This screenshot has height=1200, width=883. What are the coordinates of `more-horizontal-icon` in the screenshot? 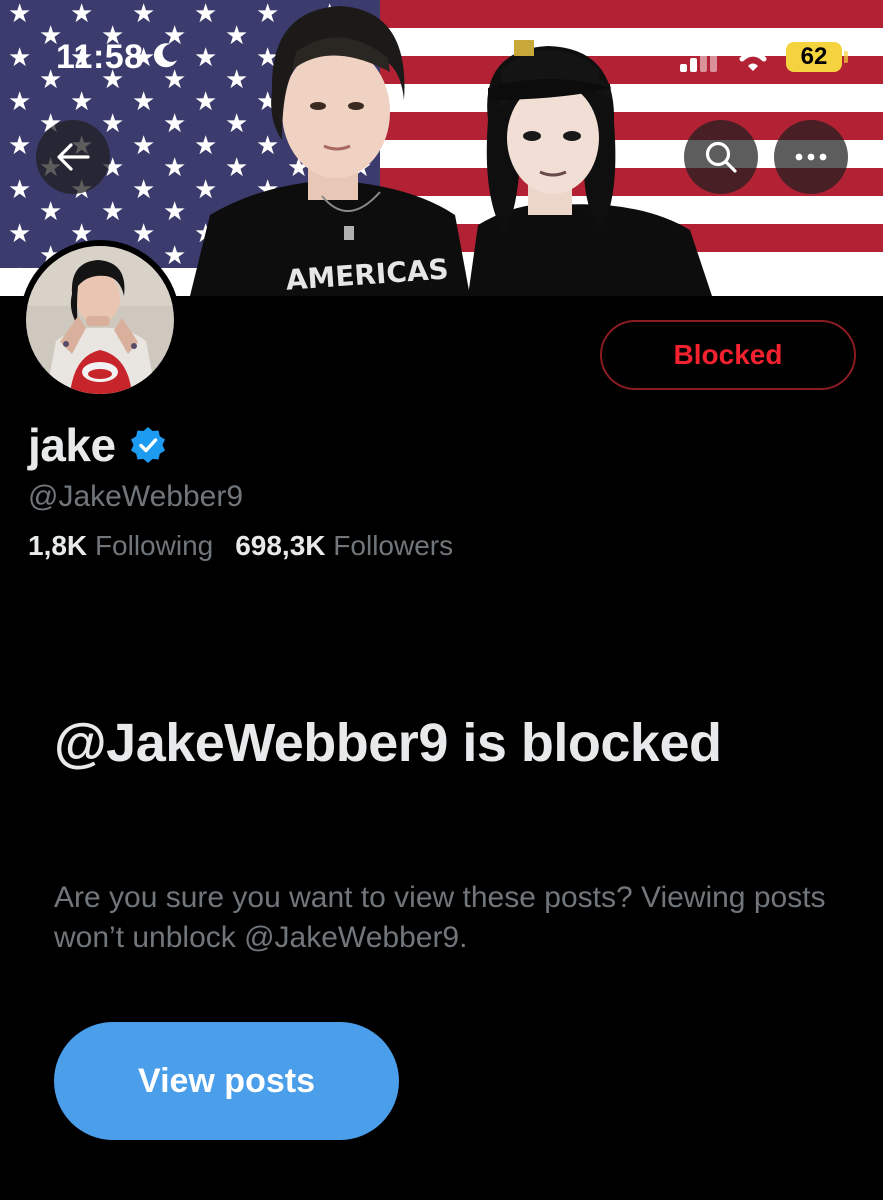 It's located at (811, 157).